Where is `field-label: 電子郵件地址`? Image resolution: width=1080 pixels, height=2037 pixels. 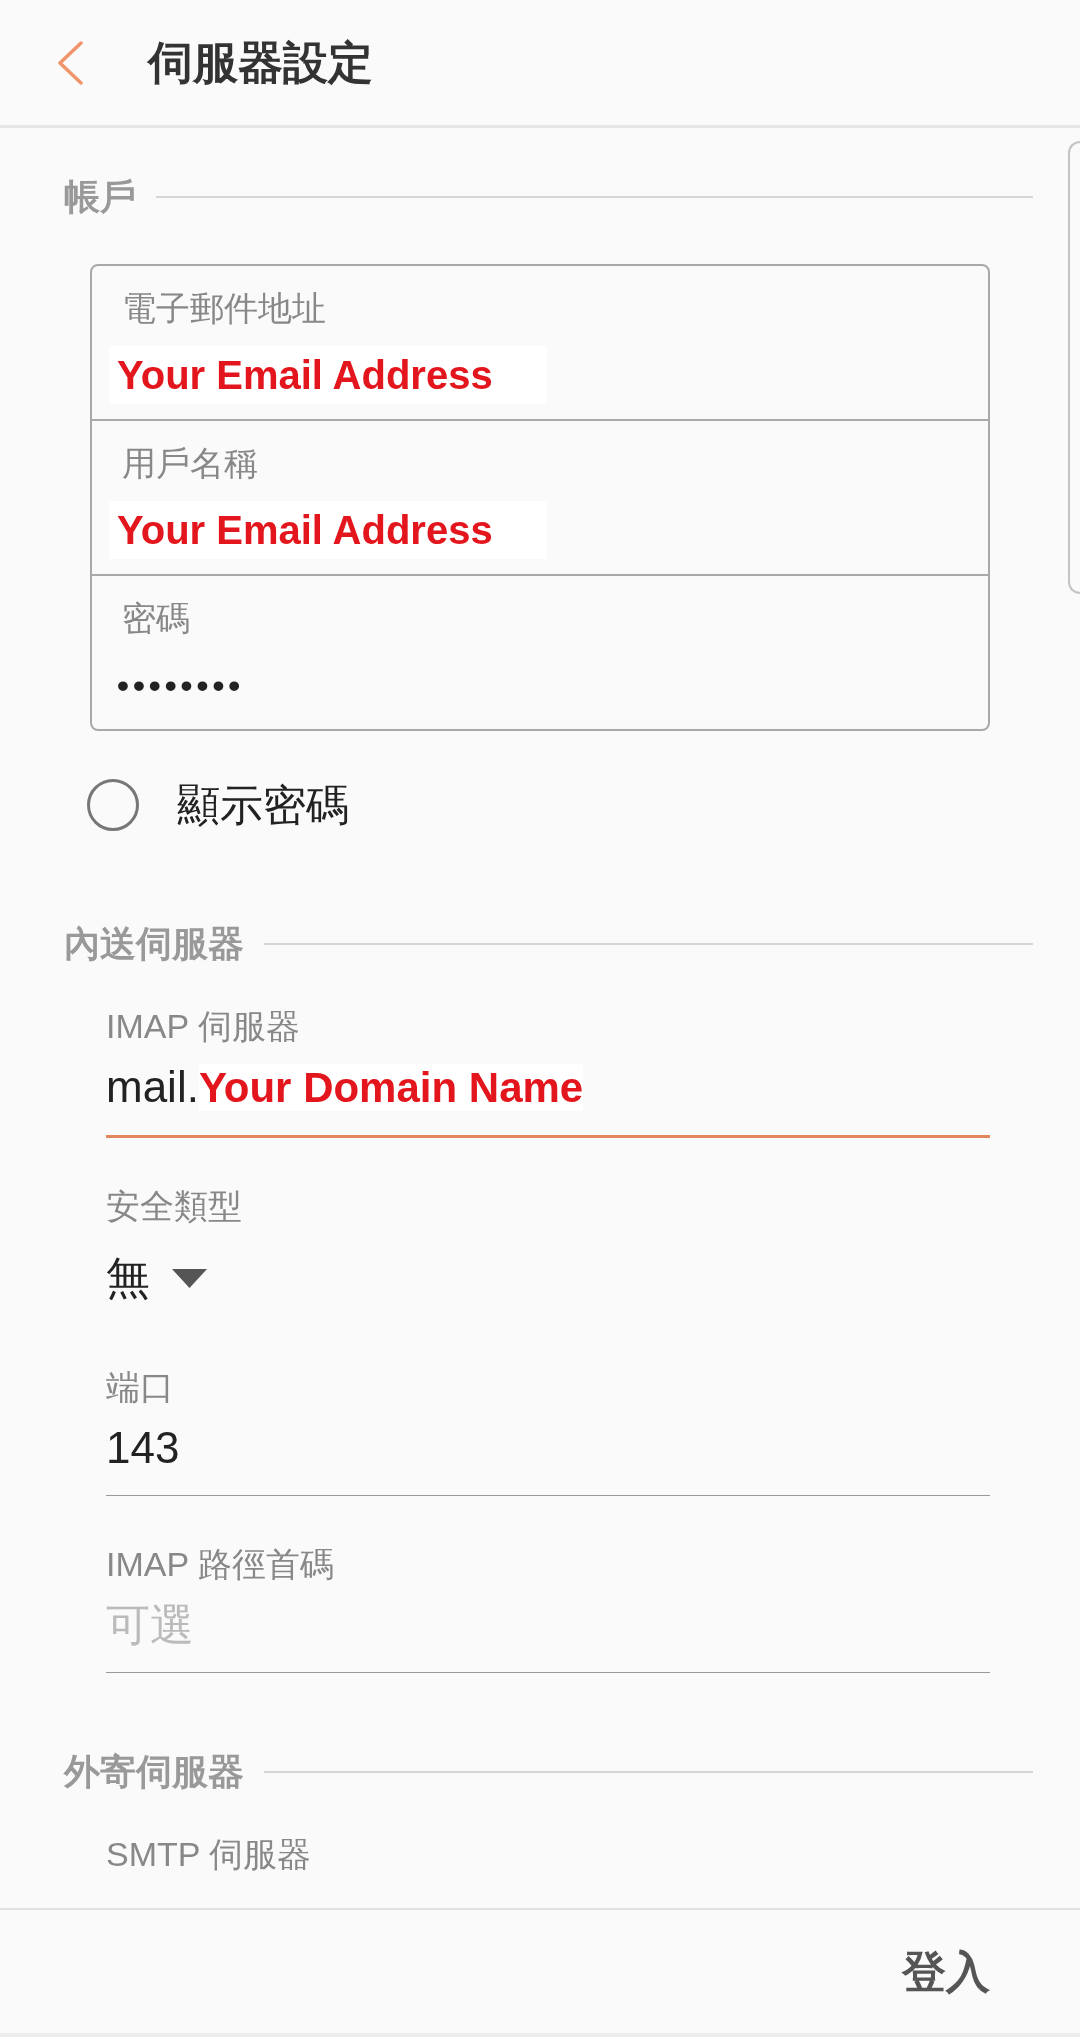
field-label: 電子郵件地址 is located at coordinates (224, 308).